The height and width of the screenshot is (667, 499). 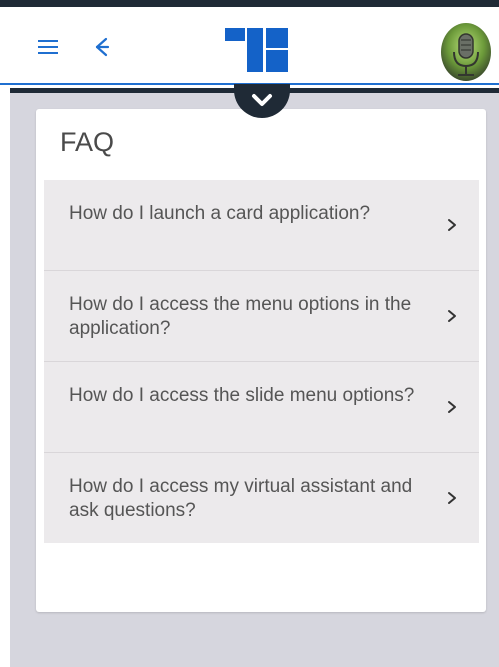 I want to click on faq-question: How do I launch a card application?, so click(x=220, y=213).